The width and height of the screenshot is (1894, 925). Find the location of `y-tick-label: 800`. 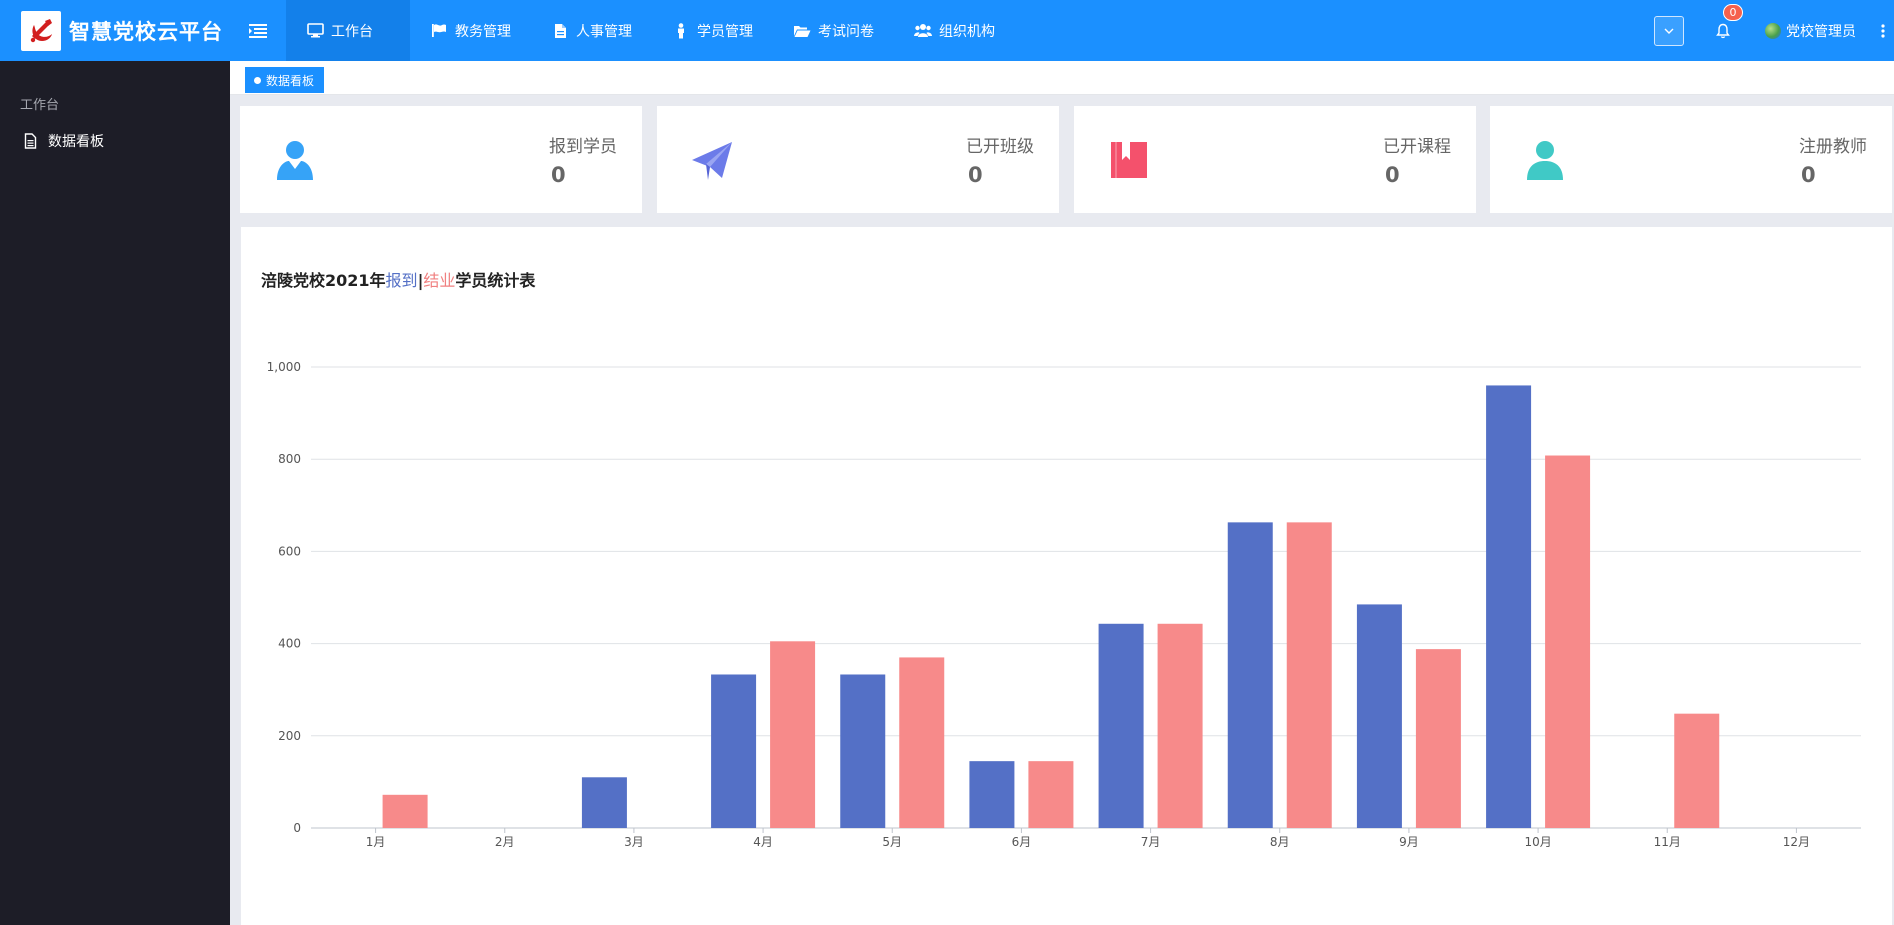

y-tick-label: 800 is located at coordinates (289, 459).